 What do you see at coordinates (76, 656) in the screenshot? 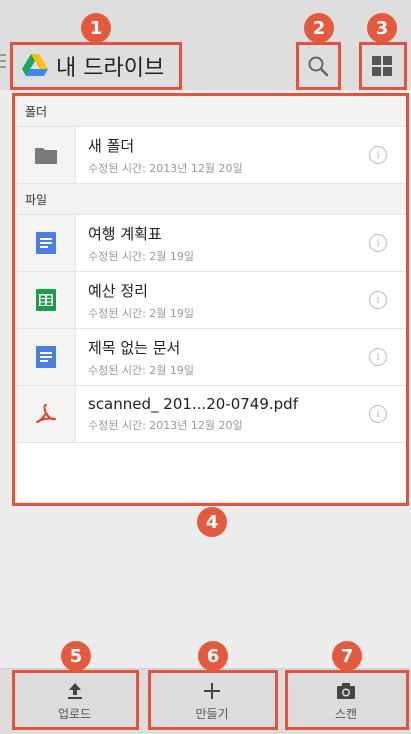
I see `callout-badge-5: 5` at bounding box center [76, 656].